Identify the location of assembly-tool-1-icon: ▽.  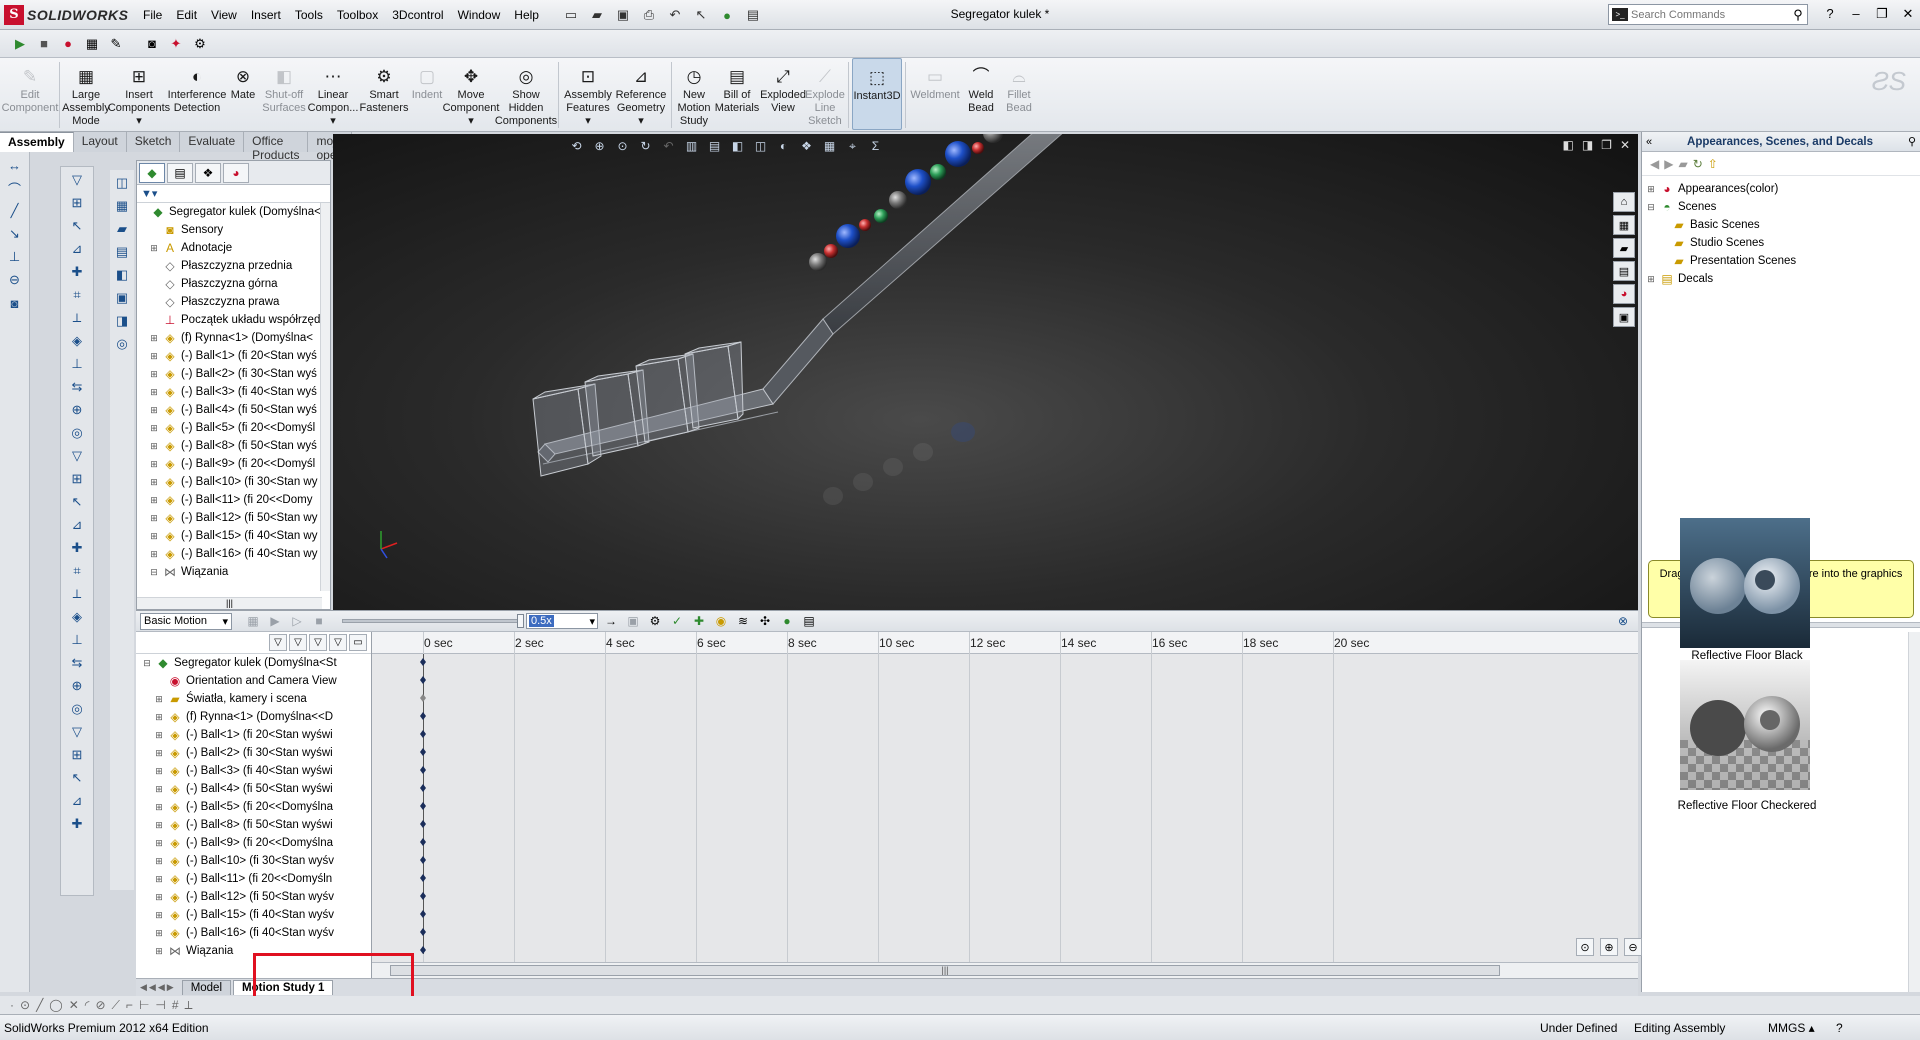
(77, 180).